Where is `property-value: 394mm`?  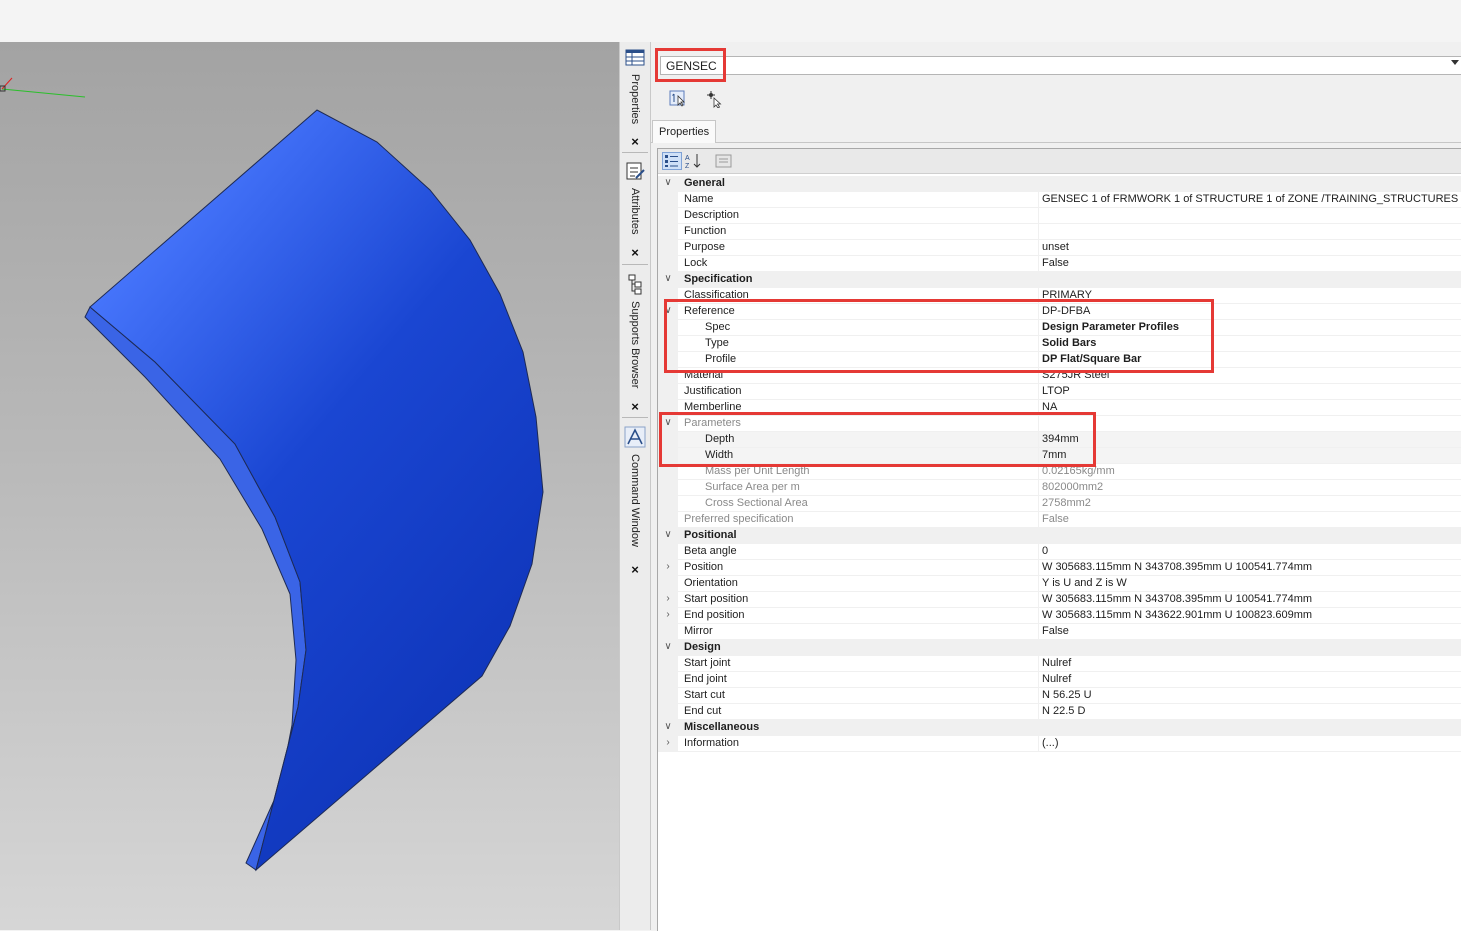
property-value: 394mm is located at coordinates (1060, 439).